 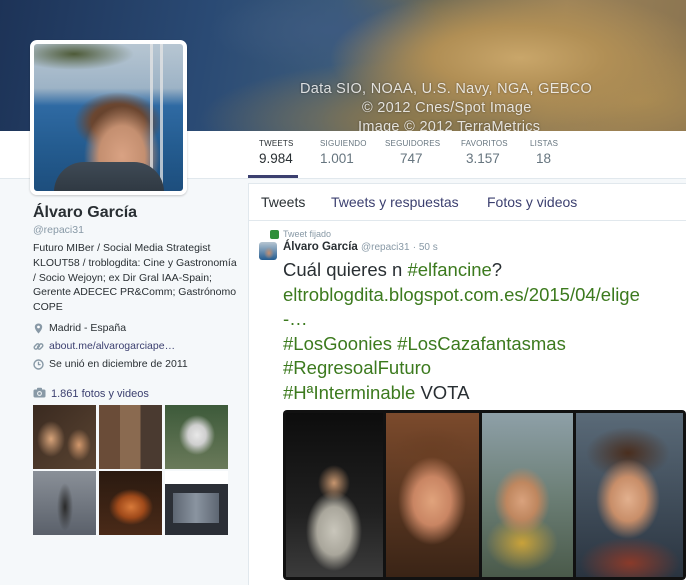 What do you see at coordinates (544, 143) in the screenshot?
I see `stat-label: LISTAS` at bounding box center [544, 143].